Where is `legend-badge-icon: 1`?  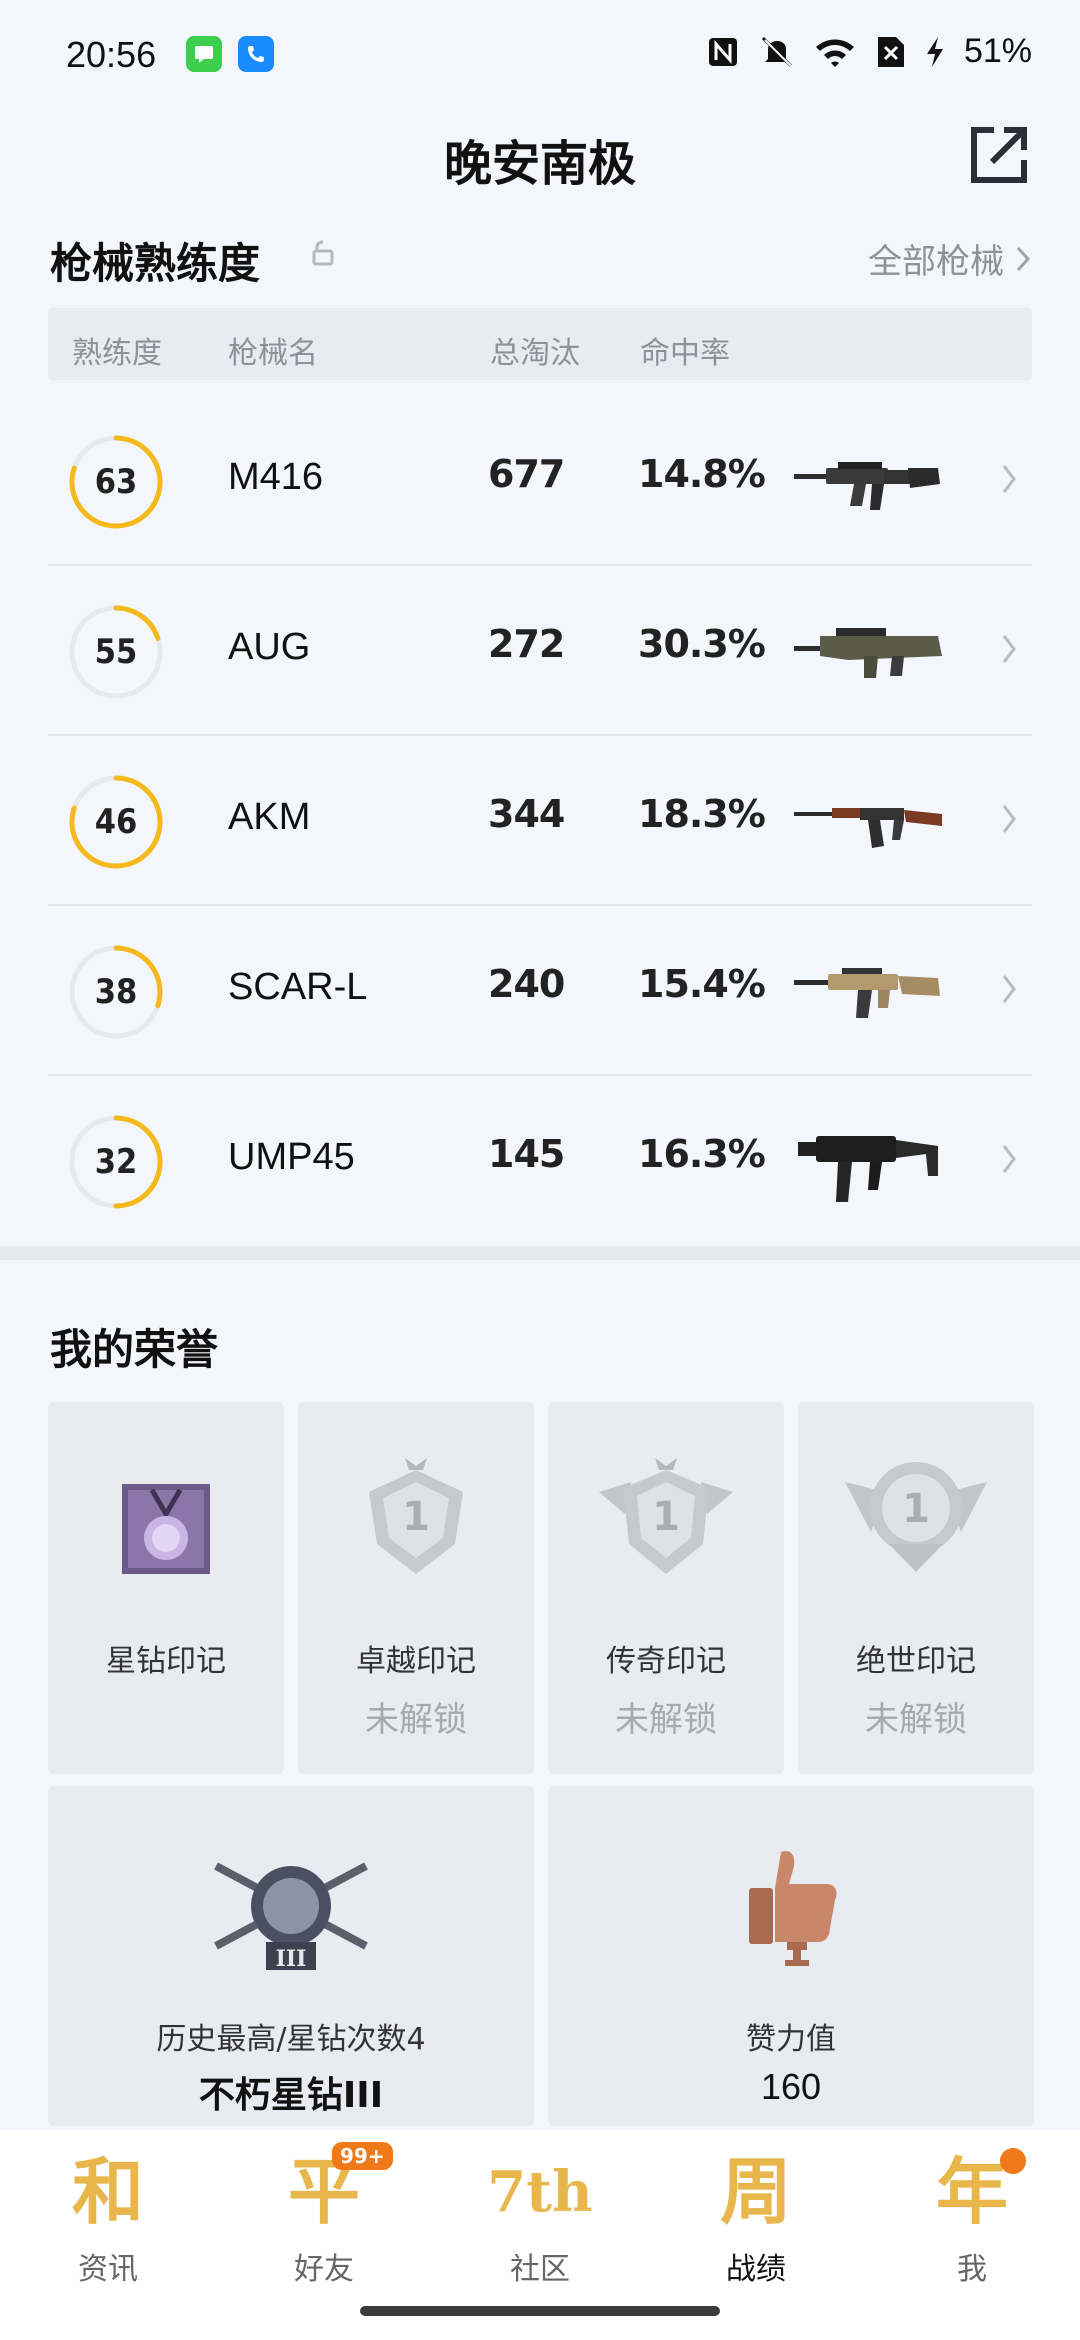
legend-badge-icon: 1 is located at coordinates (666, 1516).